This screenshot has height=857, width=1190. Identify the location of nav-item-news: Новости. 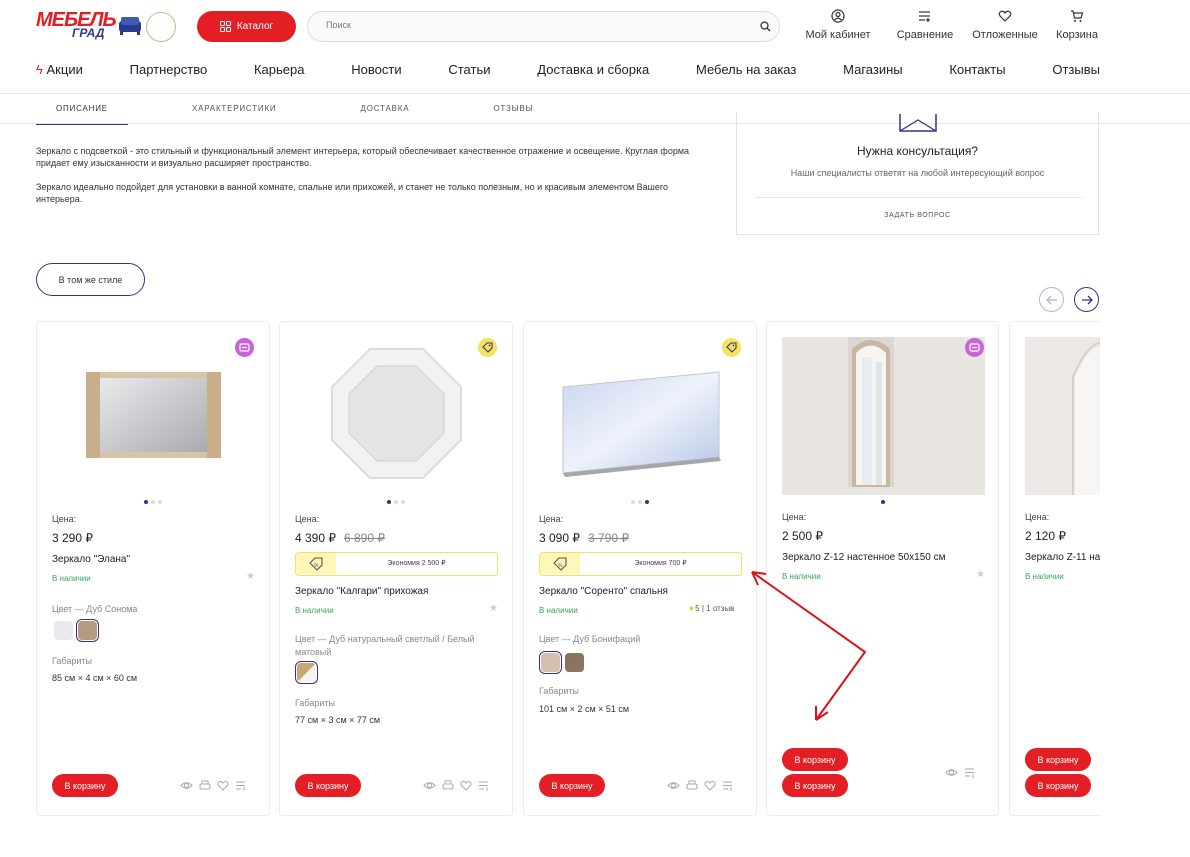
(376, 71).